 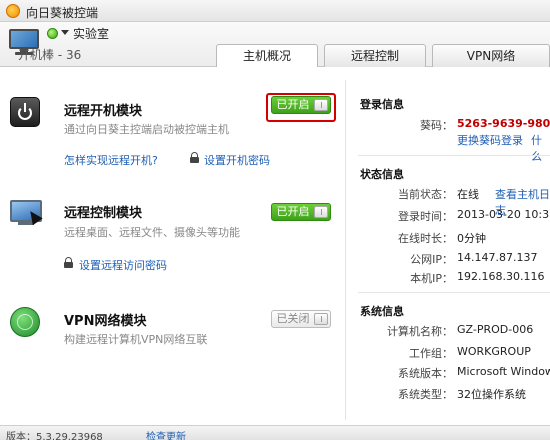 What do you see at coordinates (105, 321) in the screenshot?
I see `module-title-vpn: VPN网络模块` at bounding box center [105, 321].